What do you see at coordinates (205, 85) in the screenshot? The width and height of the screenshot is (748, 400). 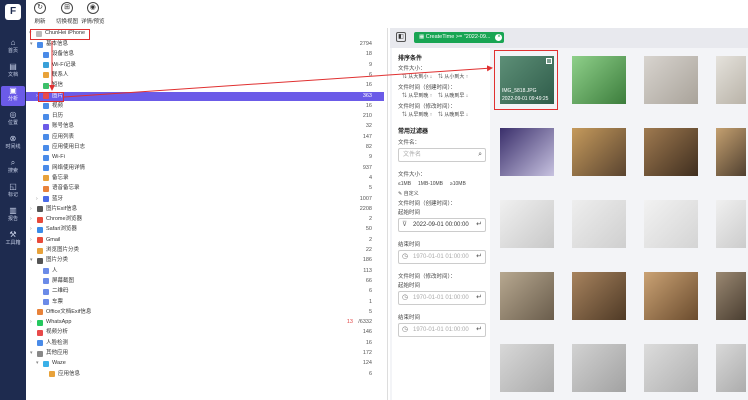 I see `tree-row: 短信 16` at bounding box center [205, 85].